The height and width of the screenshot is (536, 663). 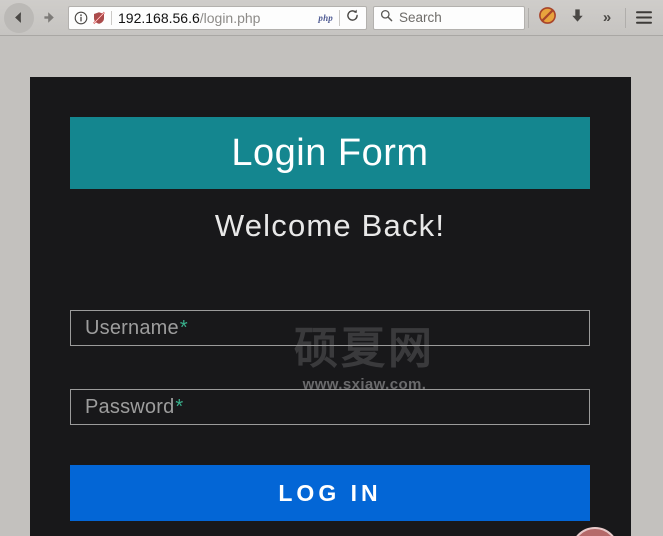 I want to click on forward-button, so click(x=49, y=18).